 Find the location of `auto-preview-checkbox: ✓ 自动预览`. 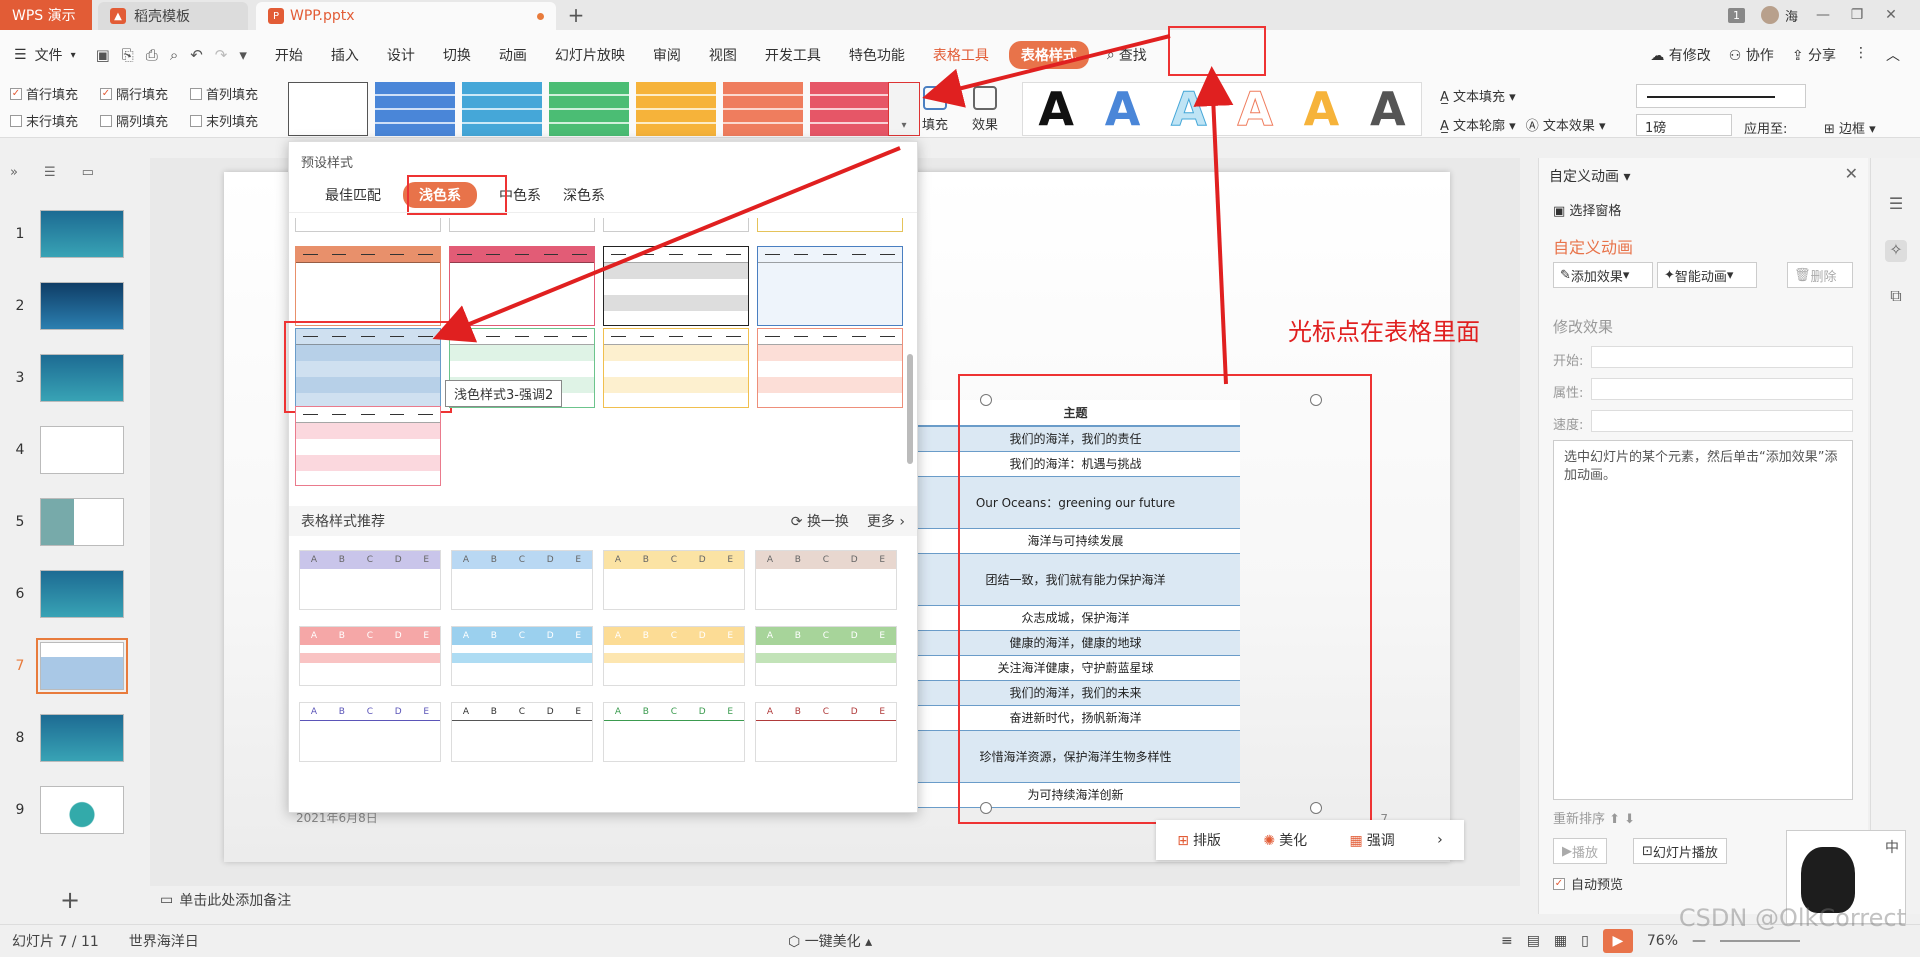

auto-preview-checkbox: ✓ 自动预览 is located at coordinates (1588, 883).